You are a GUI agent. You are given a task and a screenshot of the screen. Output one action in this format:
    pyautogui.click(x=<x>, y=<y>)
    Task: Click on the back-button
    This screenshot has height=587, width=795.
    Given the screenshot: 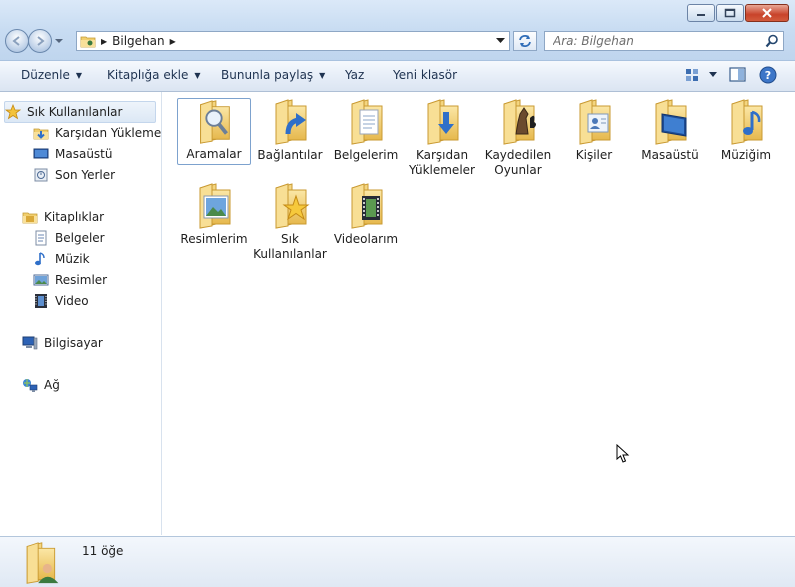 What is the action you would take?
    pyautogui.click(x=17, y=41)
    